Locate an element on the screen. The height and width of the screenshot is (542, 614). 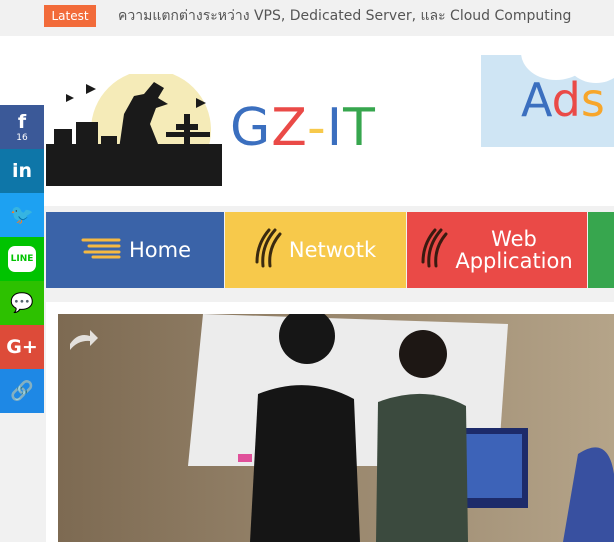
facebook-icon: f is located at coordinates (22, 121).